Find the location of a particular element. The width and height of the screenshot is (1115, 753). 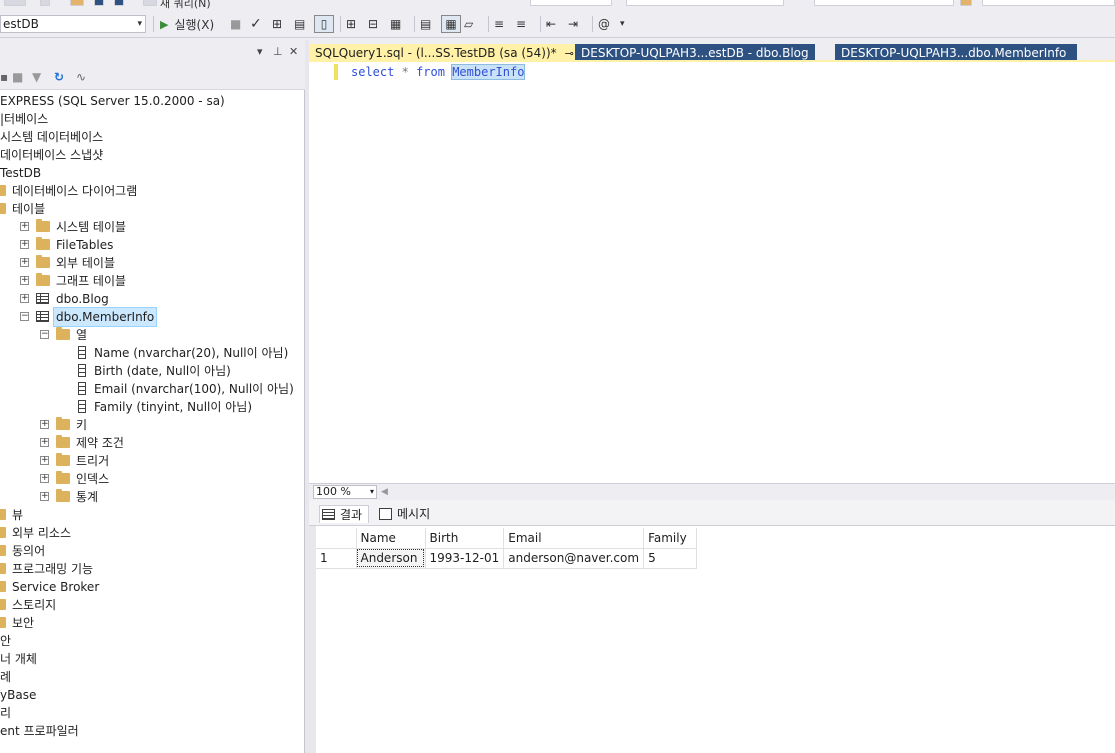

intellisense-icon: ▯ is located at coordinates (324, 24).